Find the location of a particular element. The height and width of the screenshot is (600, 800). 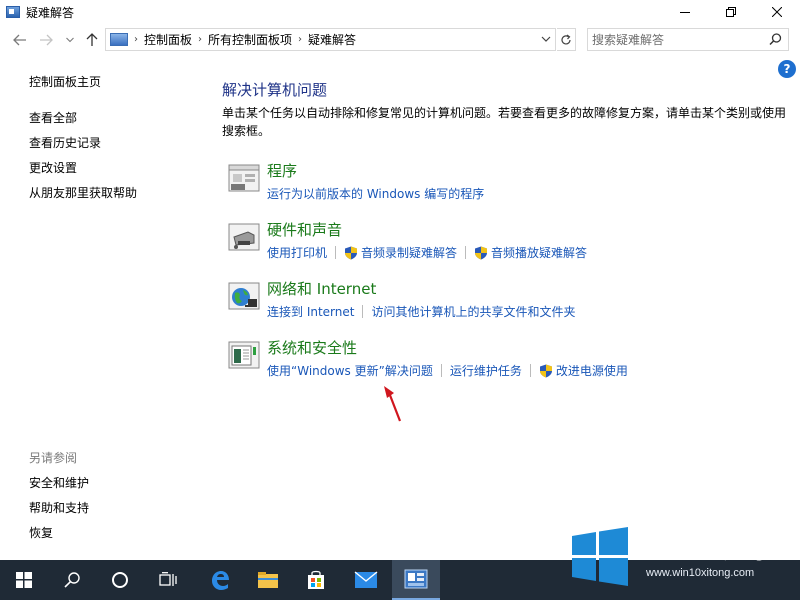

title-bar: 疑难解答 is located at coordinates (400, 12).